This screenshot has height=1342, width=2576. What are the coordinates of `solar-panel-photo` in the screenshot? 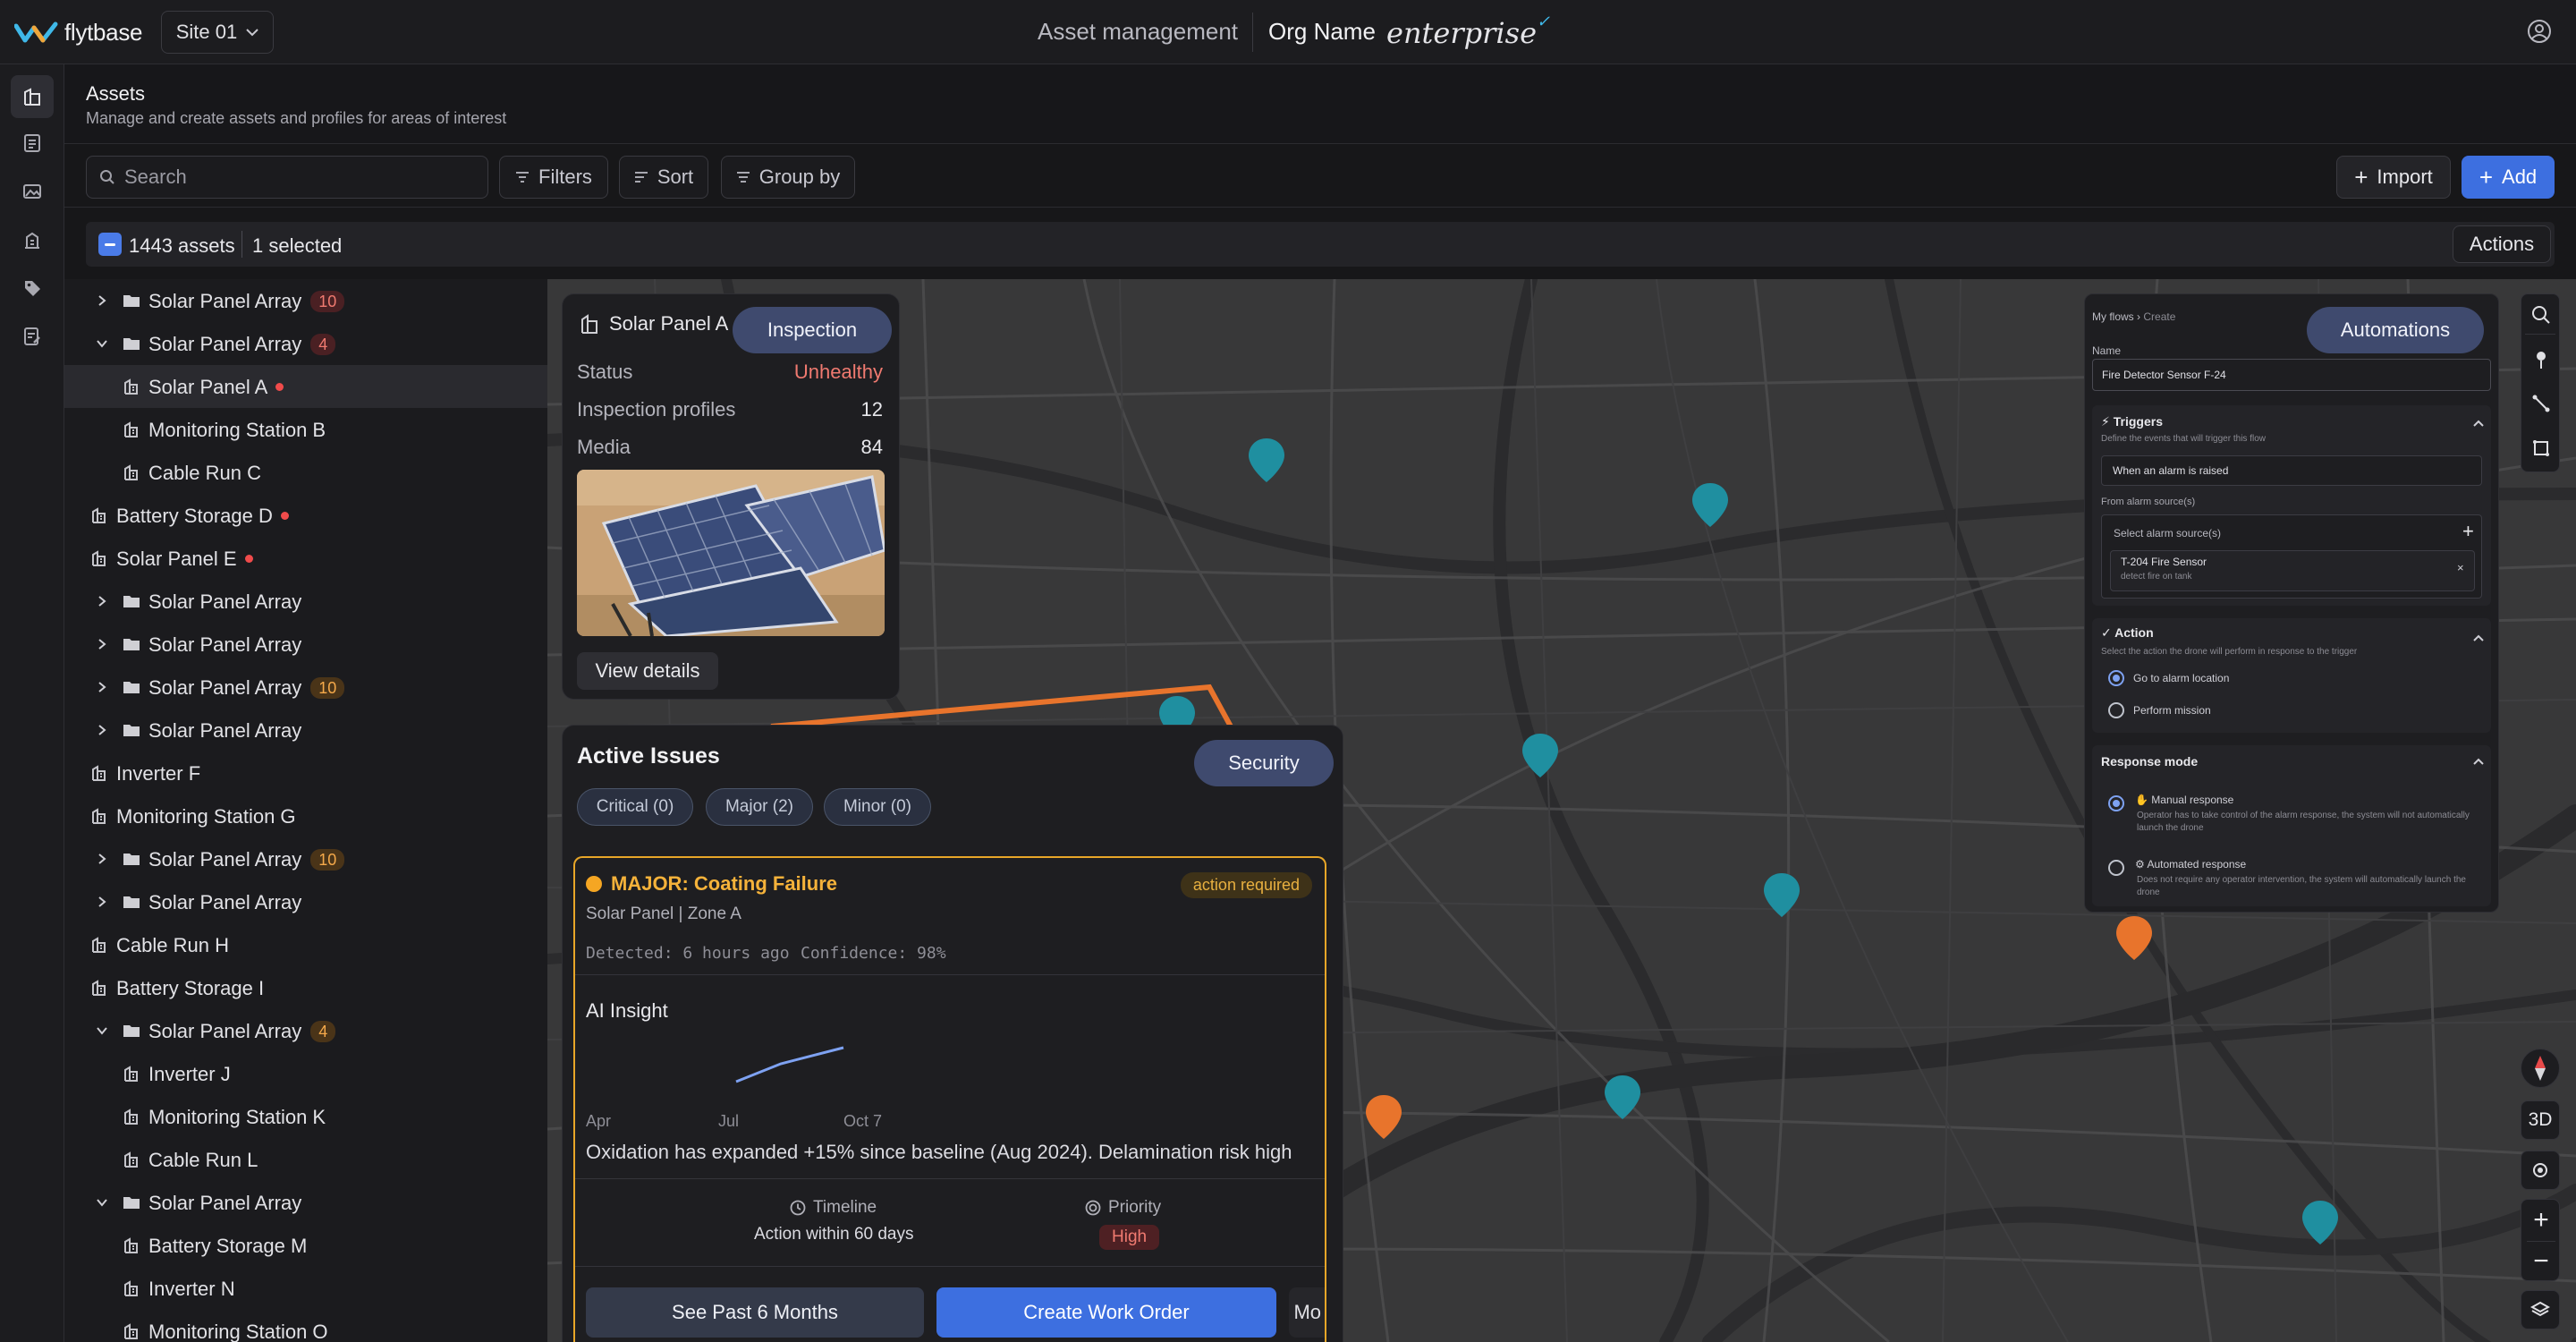 It's located at (731, 553).